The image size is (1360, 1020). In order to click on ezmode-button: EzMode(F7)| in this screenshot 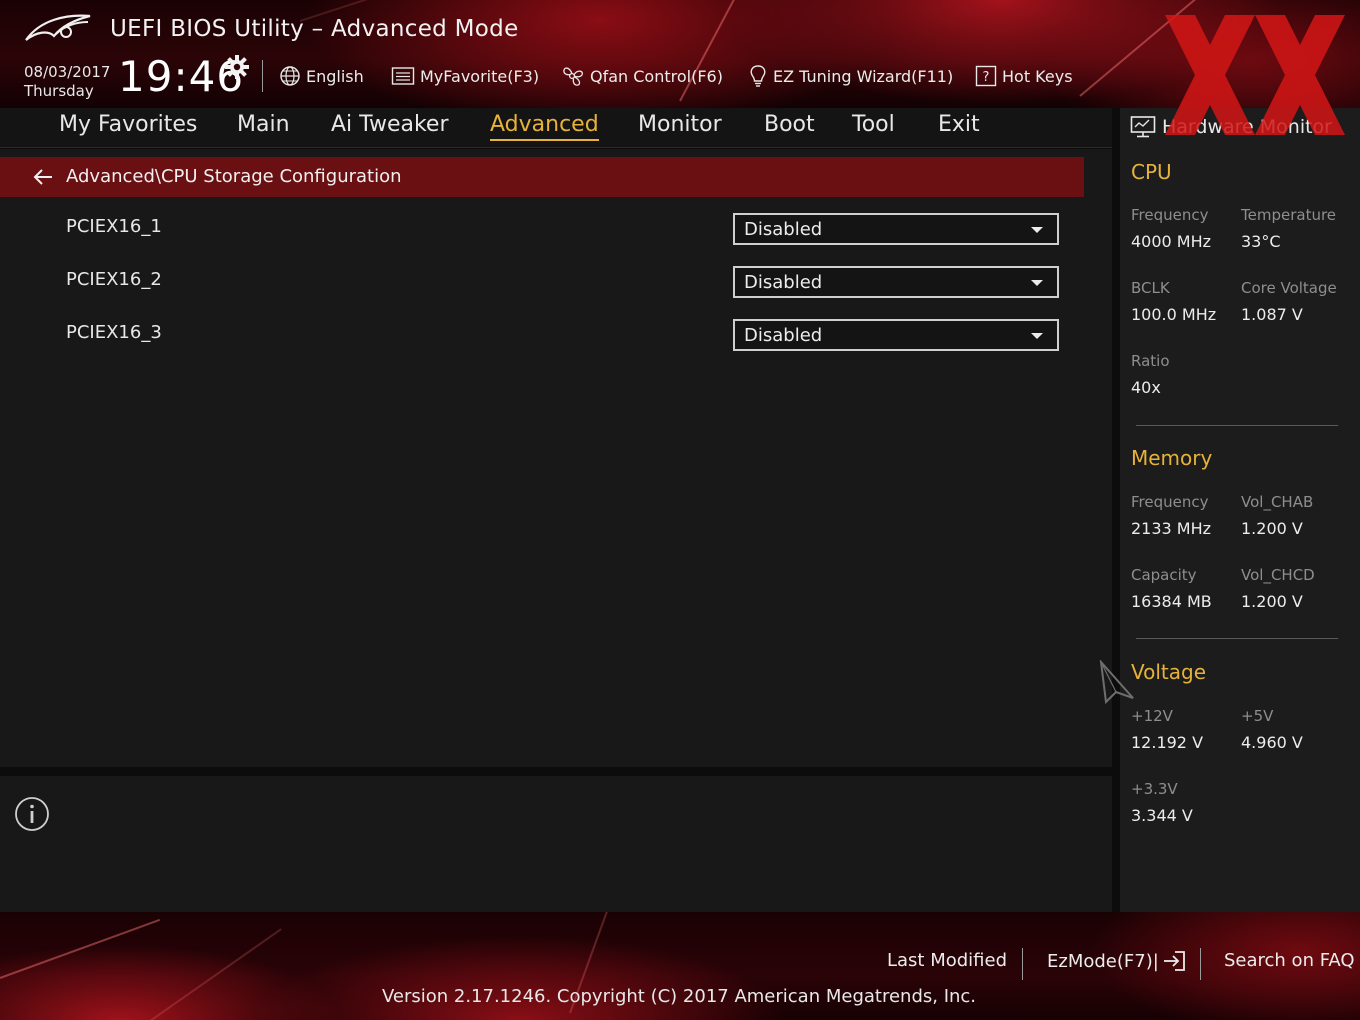, I will do `click(1117, 961)`.